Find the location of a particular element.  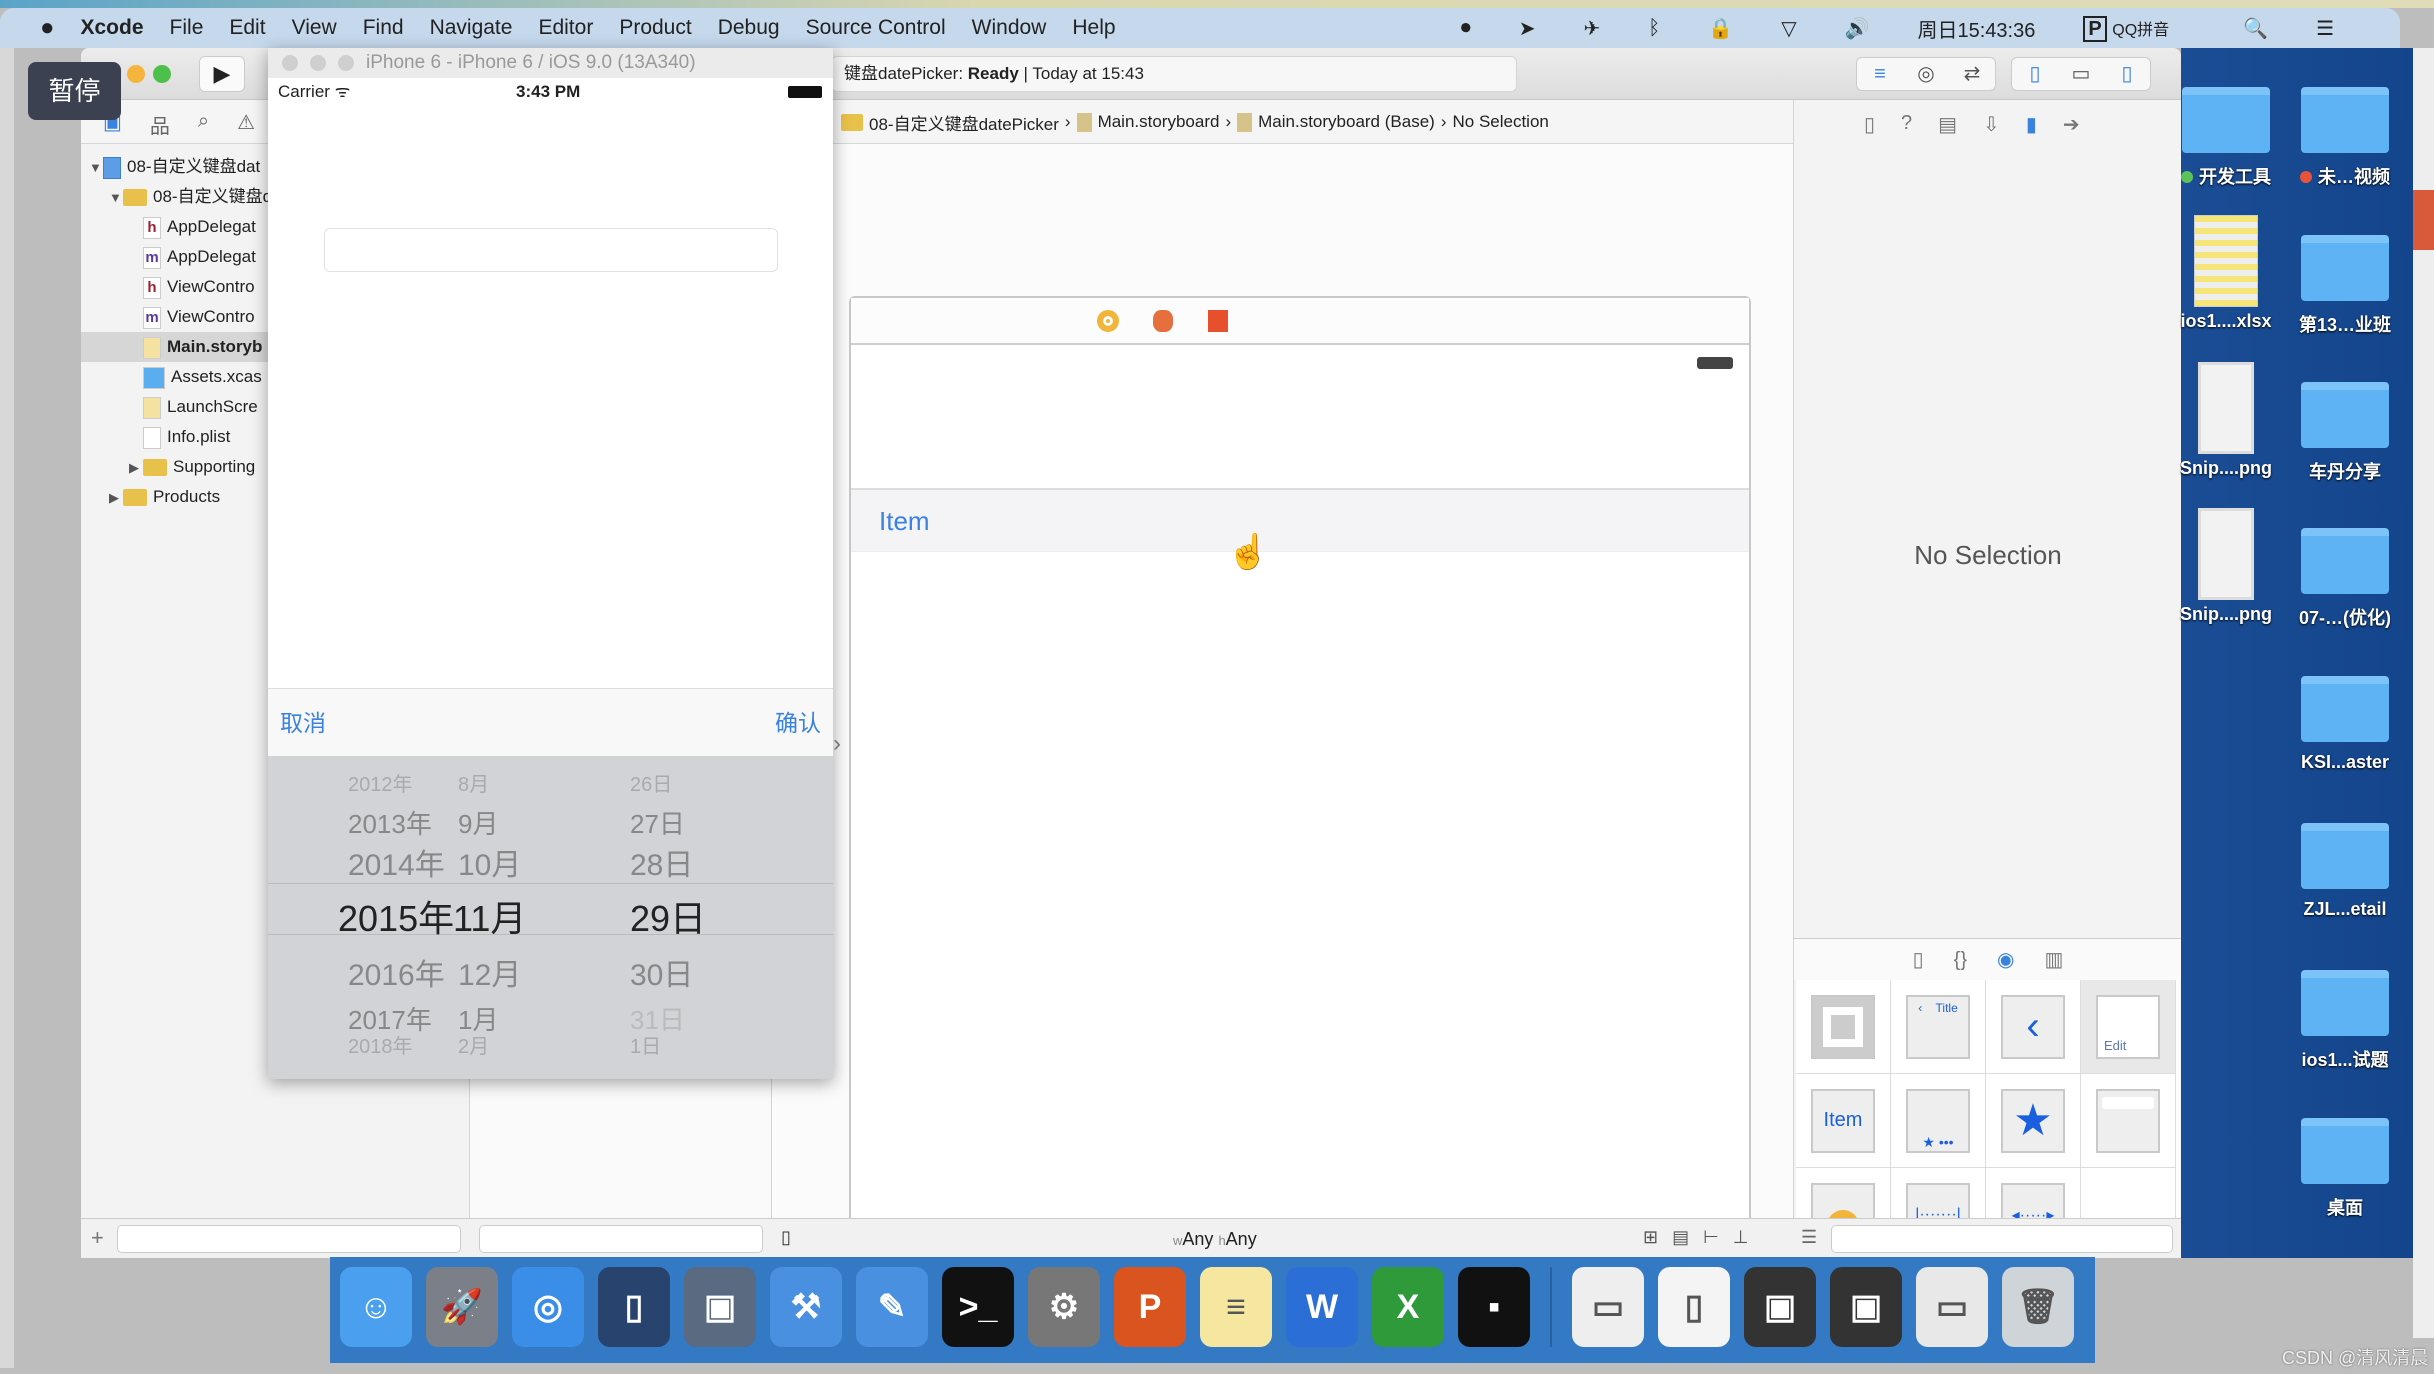

dock-video-1-icon: ▣ is located at coordinates (1780, 1307).